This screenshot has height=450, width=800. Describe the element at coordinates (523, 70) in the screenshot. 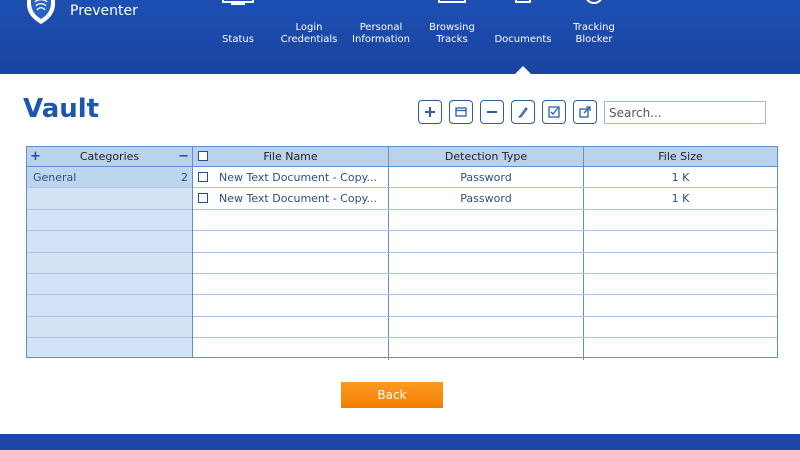

I see `active-tab-indicator` at that location.